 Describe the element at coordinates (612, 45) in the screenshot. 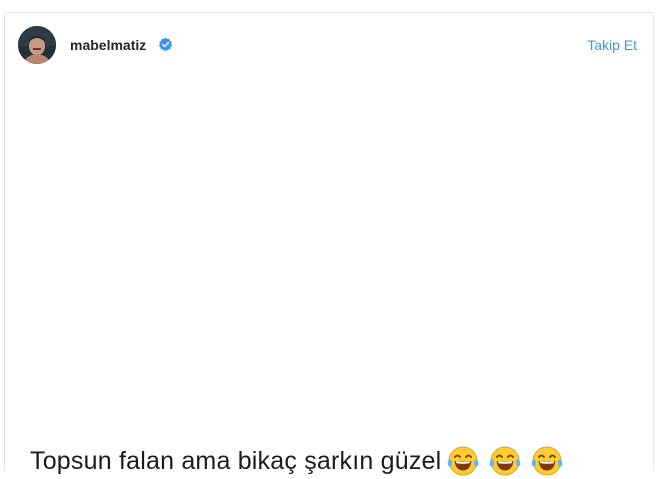

I see `follow-button: Takip Et` at that location.